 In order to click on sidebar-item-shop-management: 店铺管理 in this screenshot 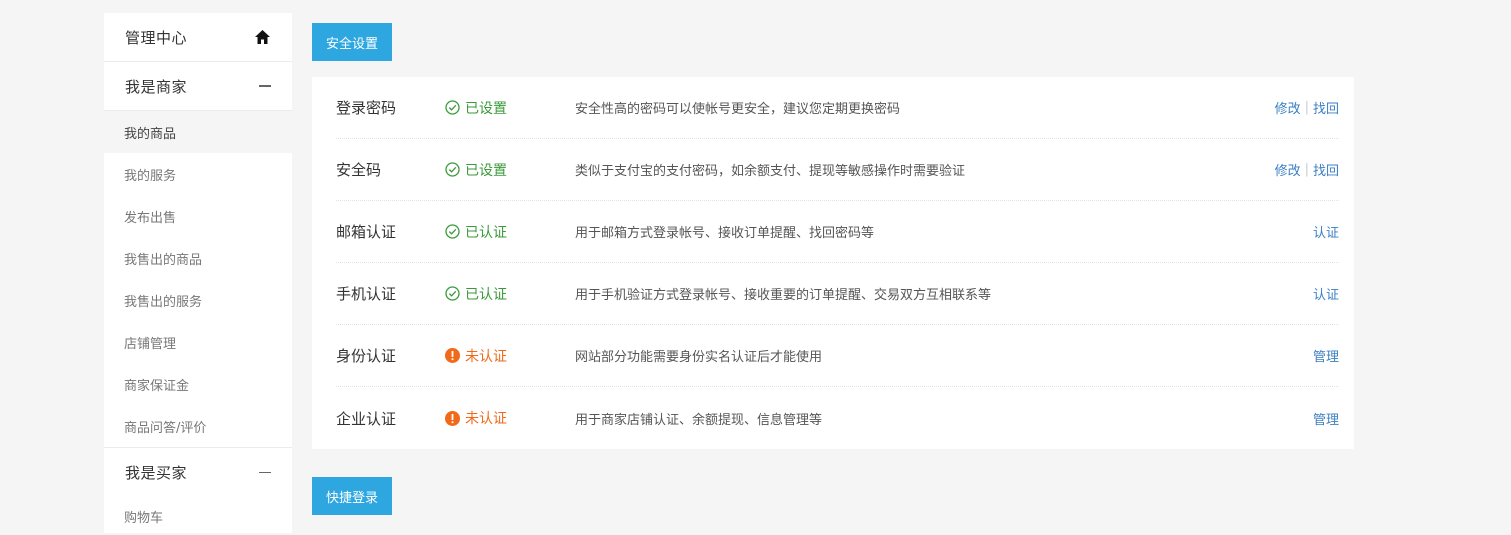, I will do `click(198, 342)`.